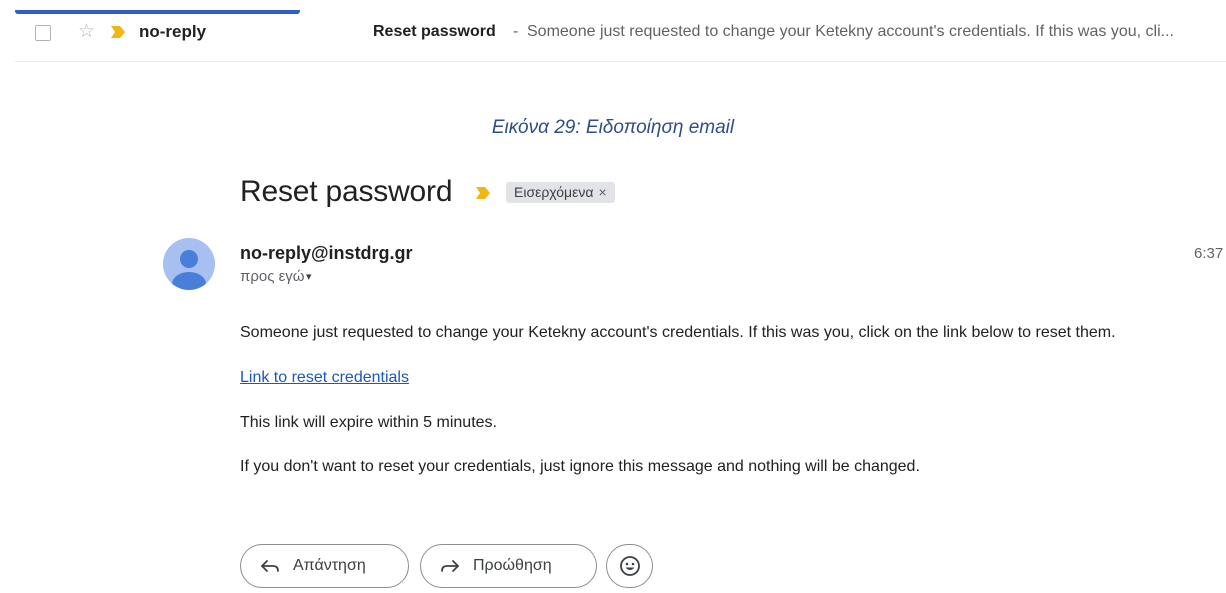 This screenshot has width=1226, height=593. I want to click on star-icon: ☆, so click(86, 31).